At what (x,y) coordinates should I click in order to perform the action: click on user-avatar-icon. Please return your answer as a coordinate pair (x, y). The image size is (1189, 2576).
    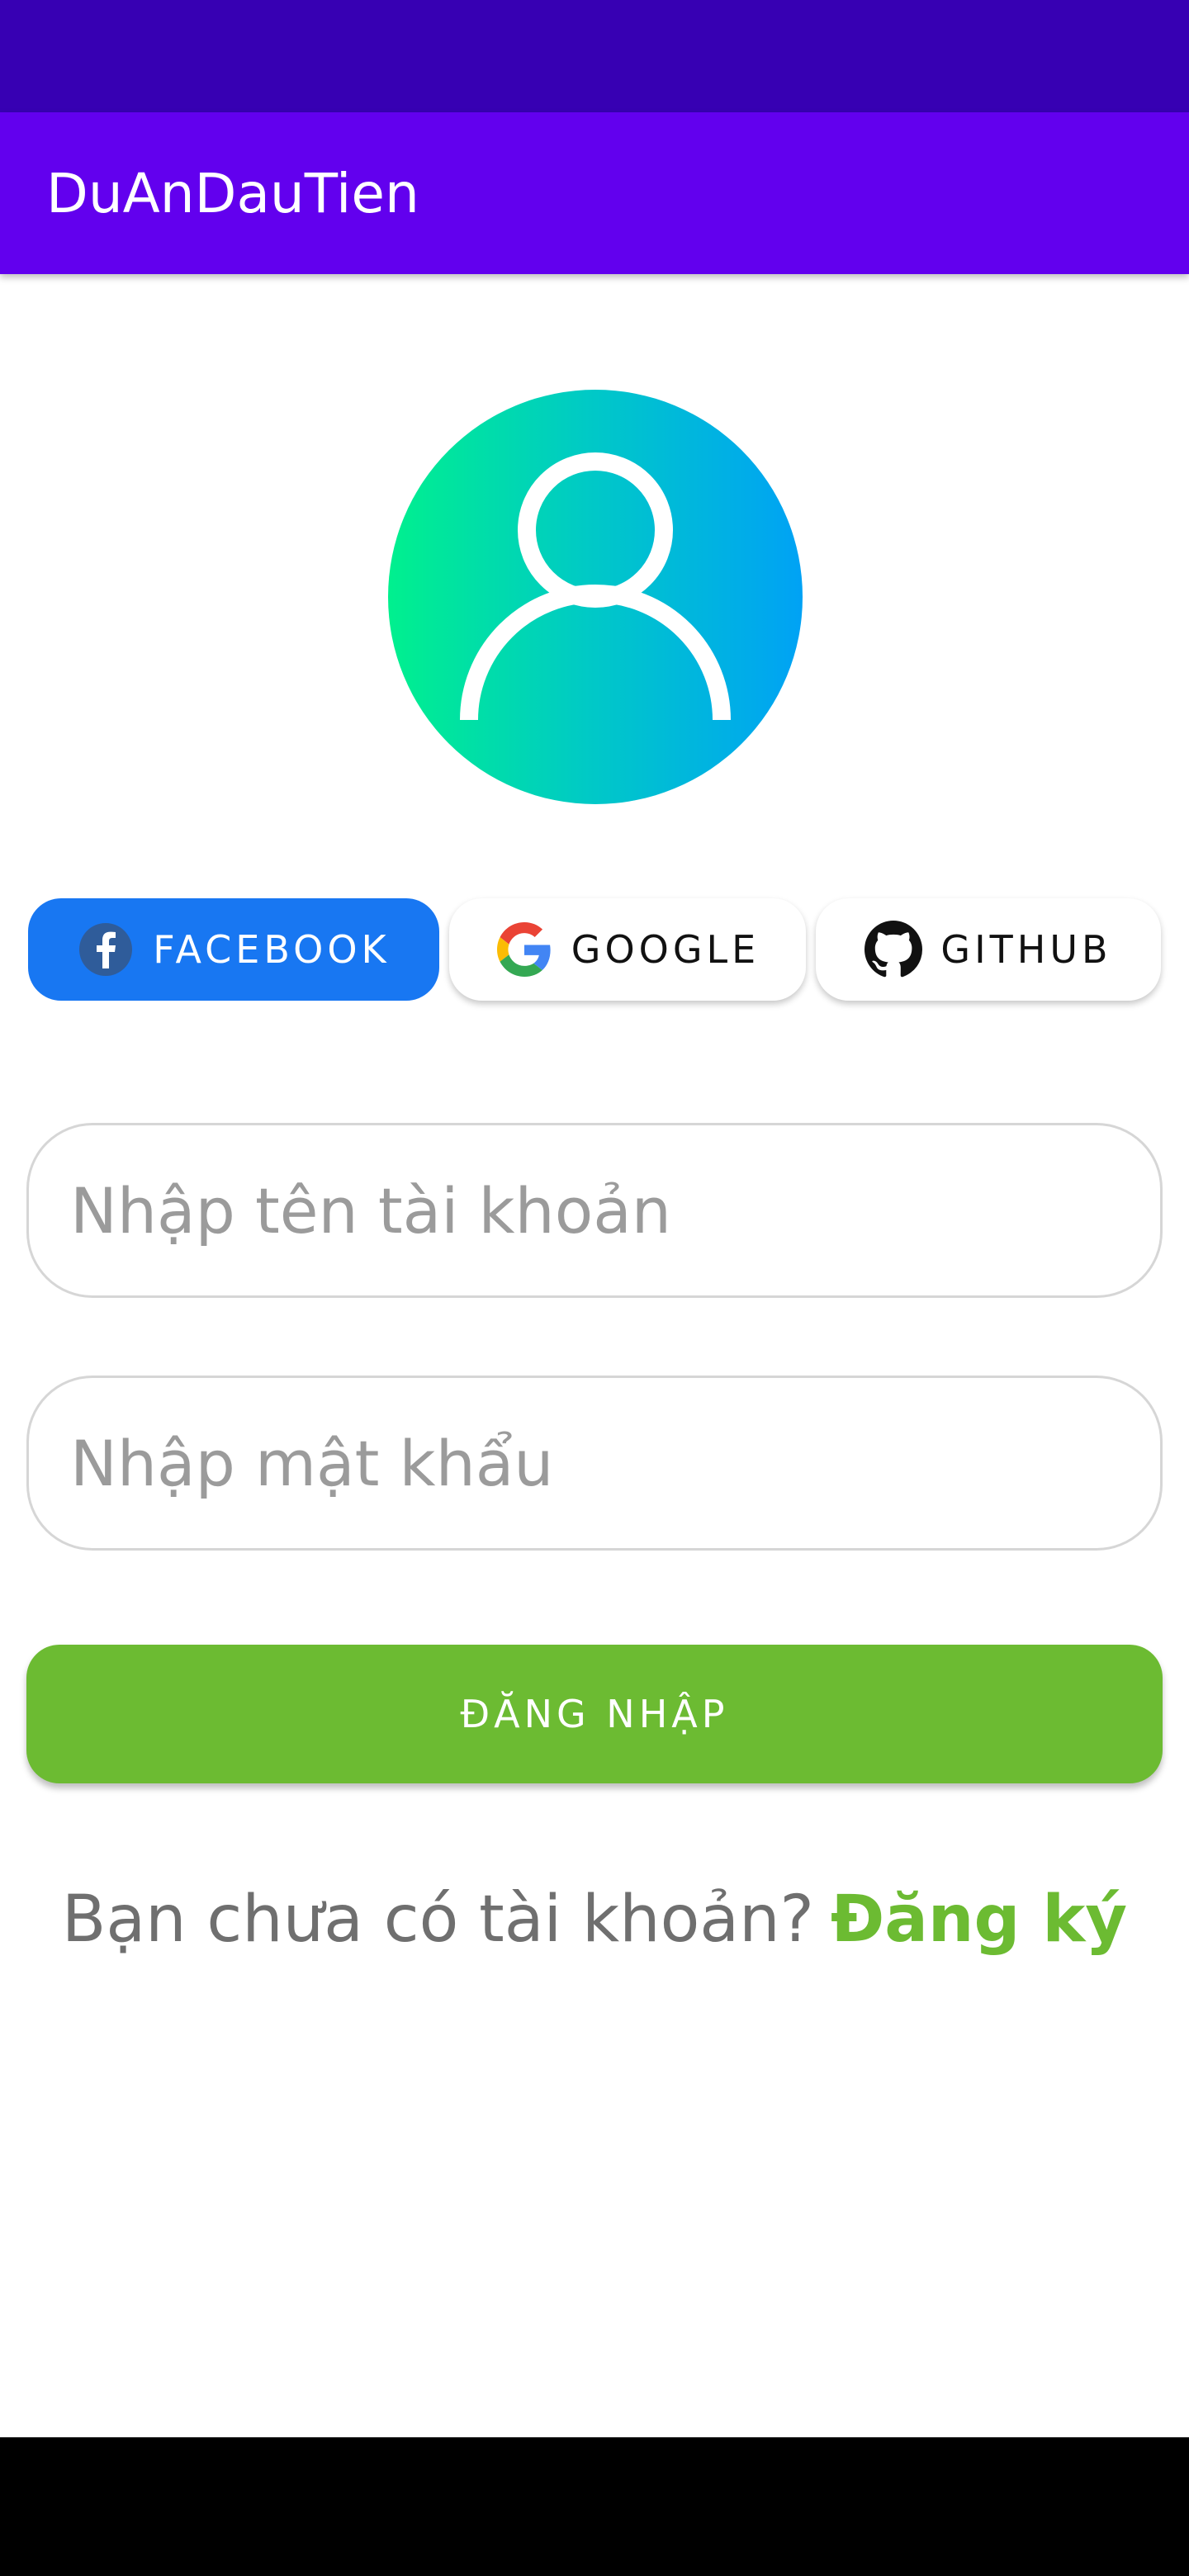
    Looking at the image, I should click on (595, 597).